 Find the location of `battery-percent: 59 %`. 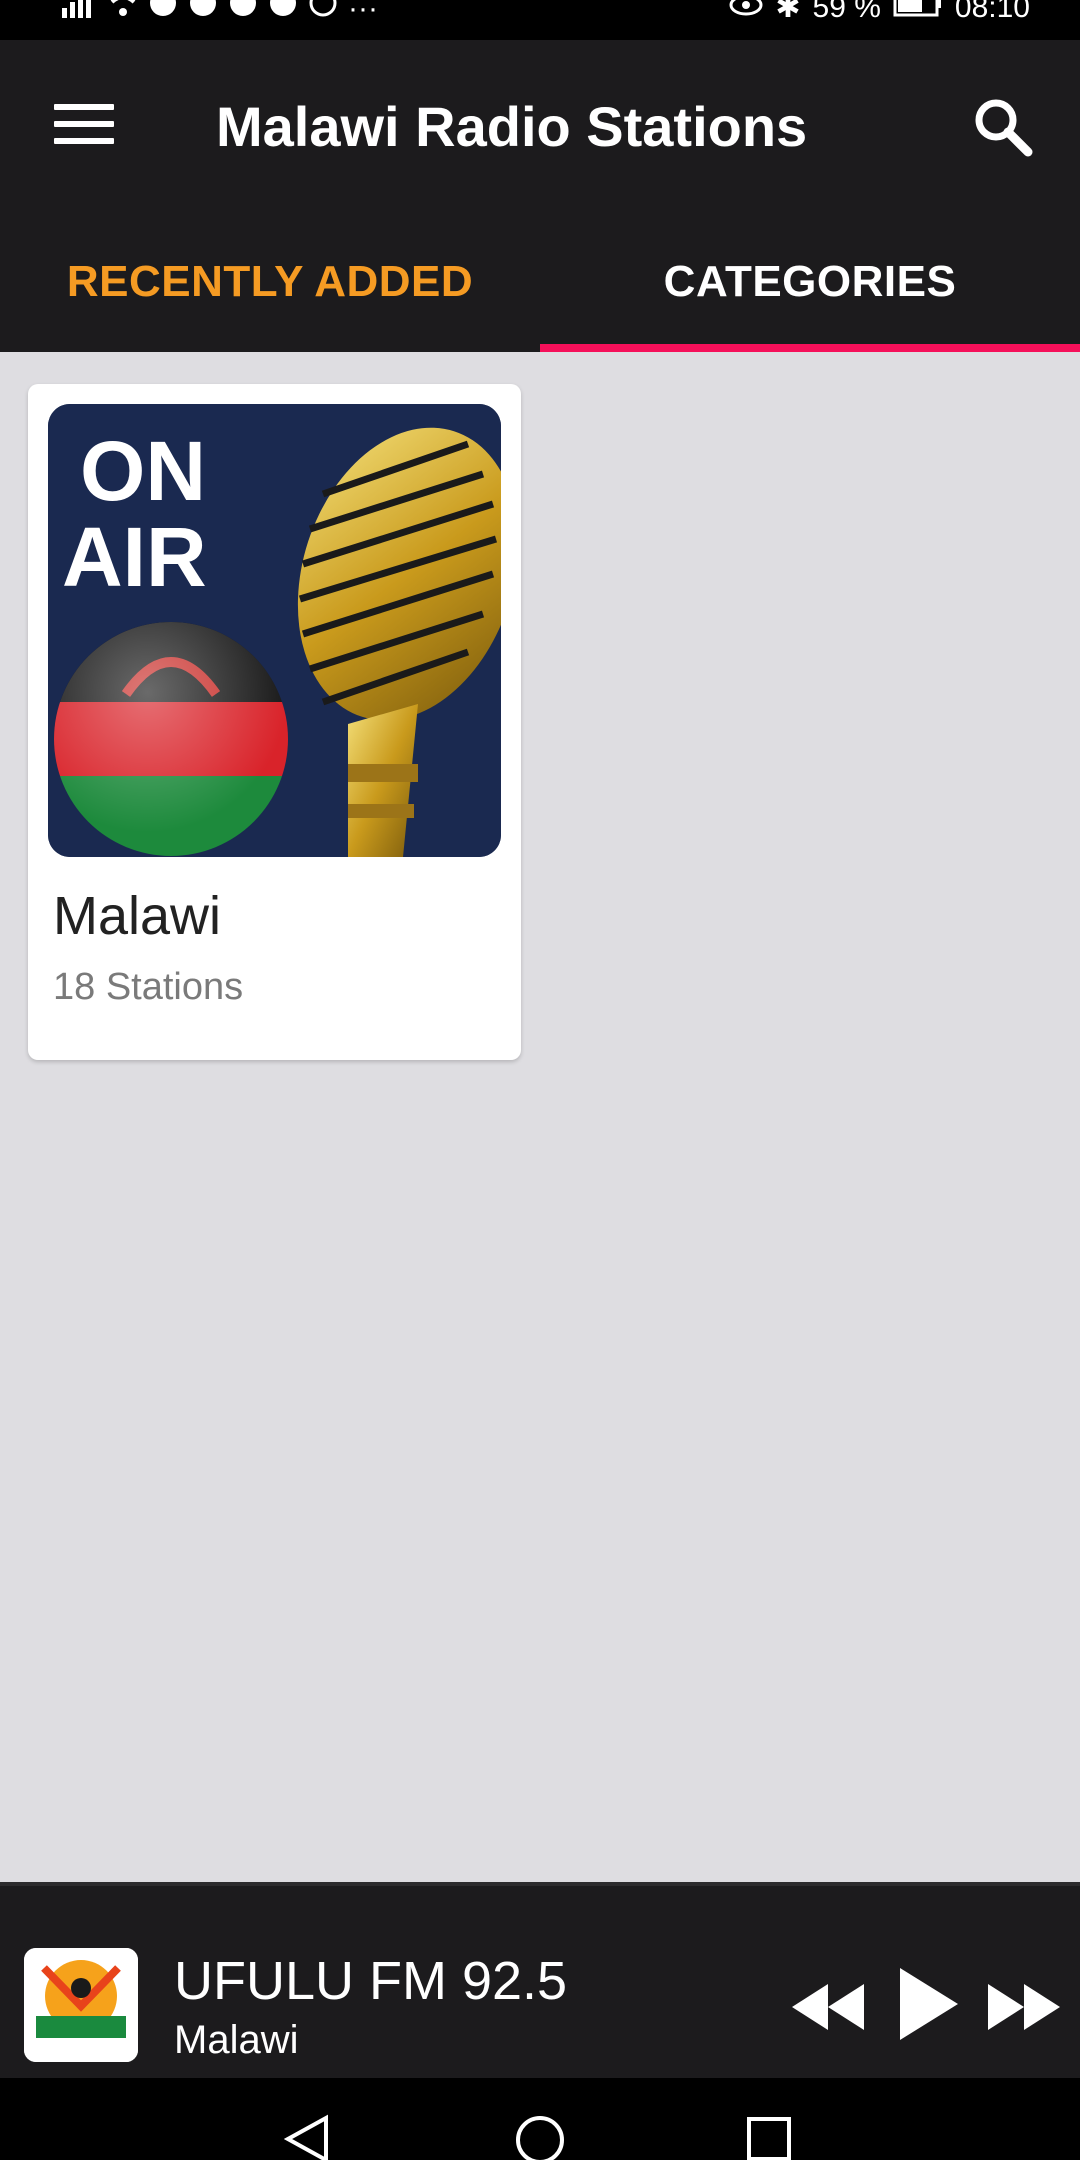

battery-percent: 59 % is located at coordinates (846, 12).